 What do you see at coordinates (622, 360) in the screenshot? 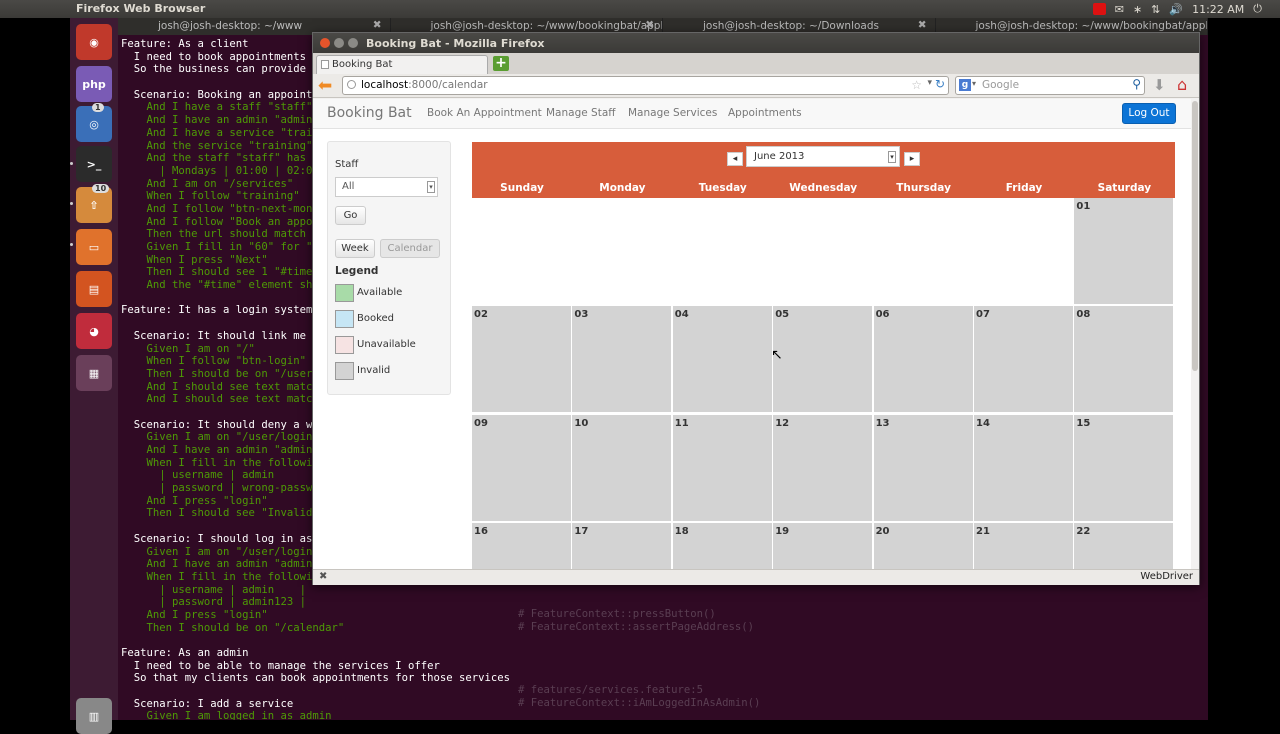
I see `calendar-day: 03` at bounding box center [622, 360].